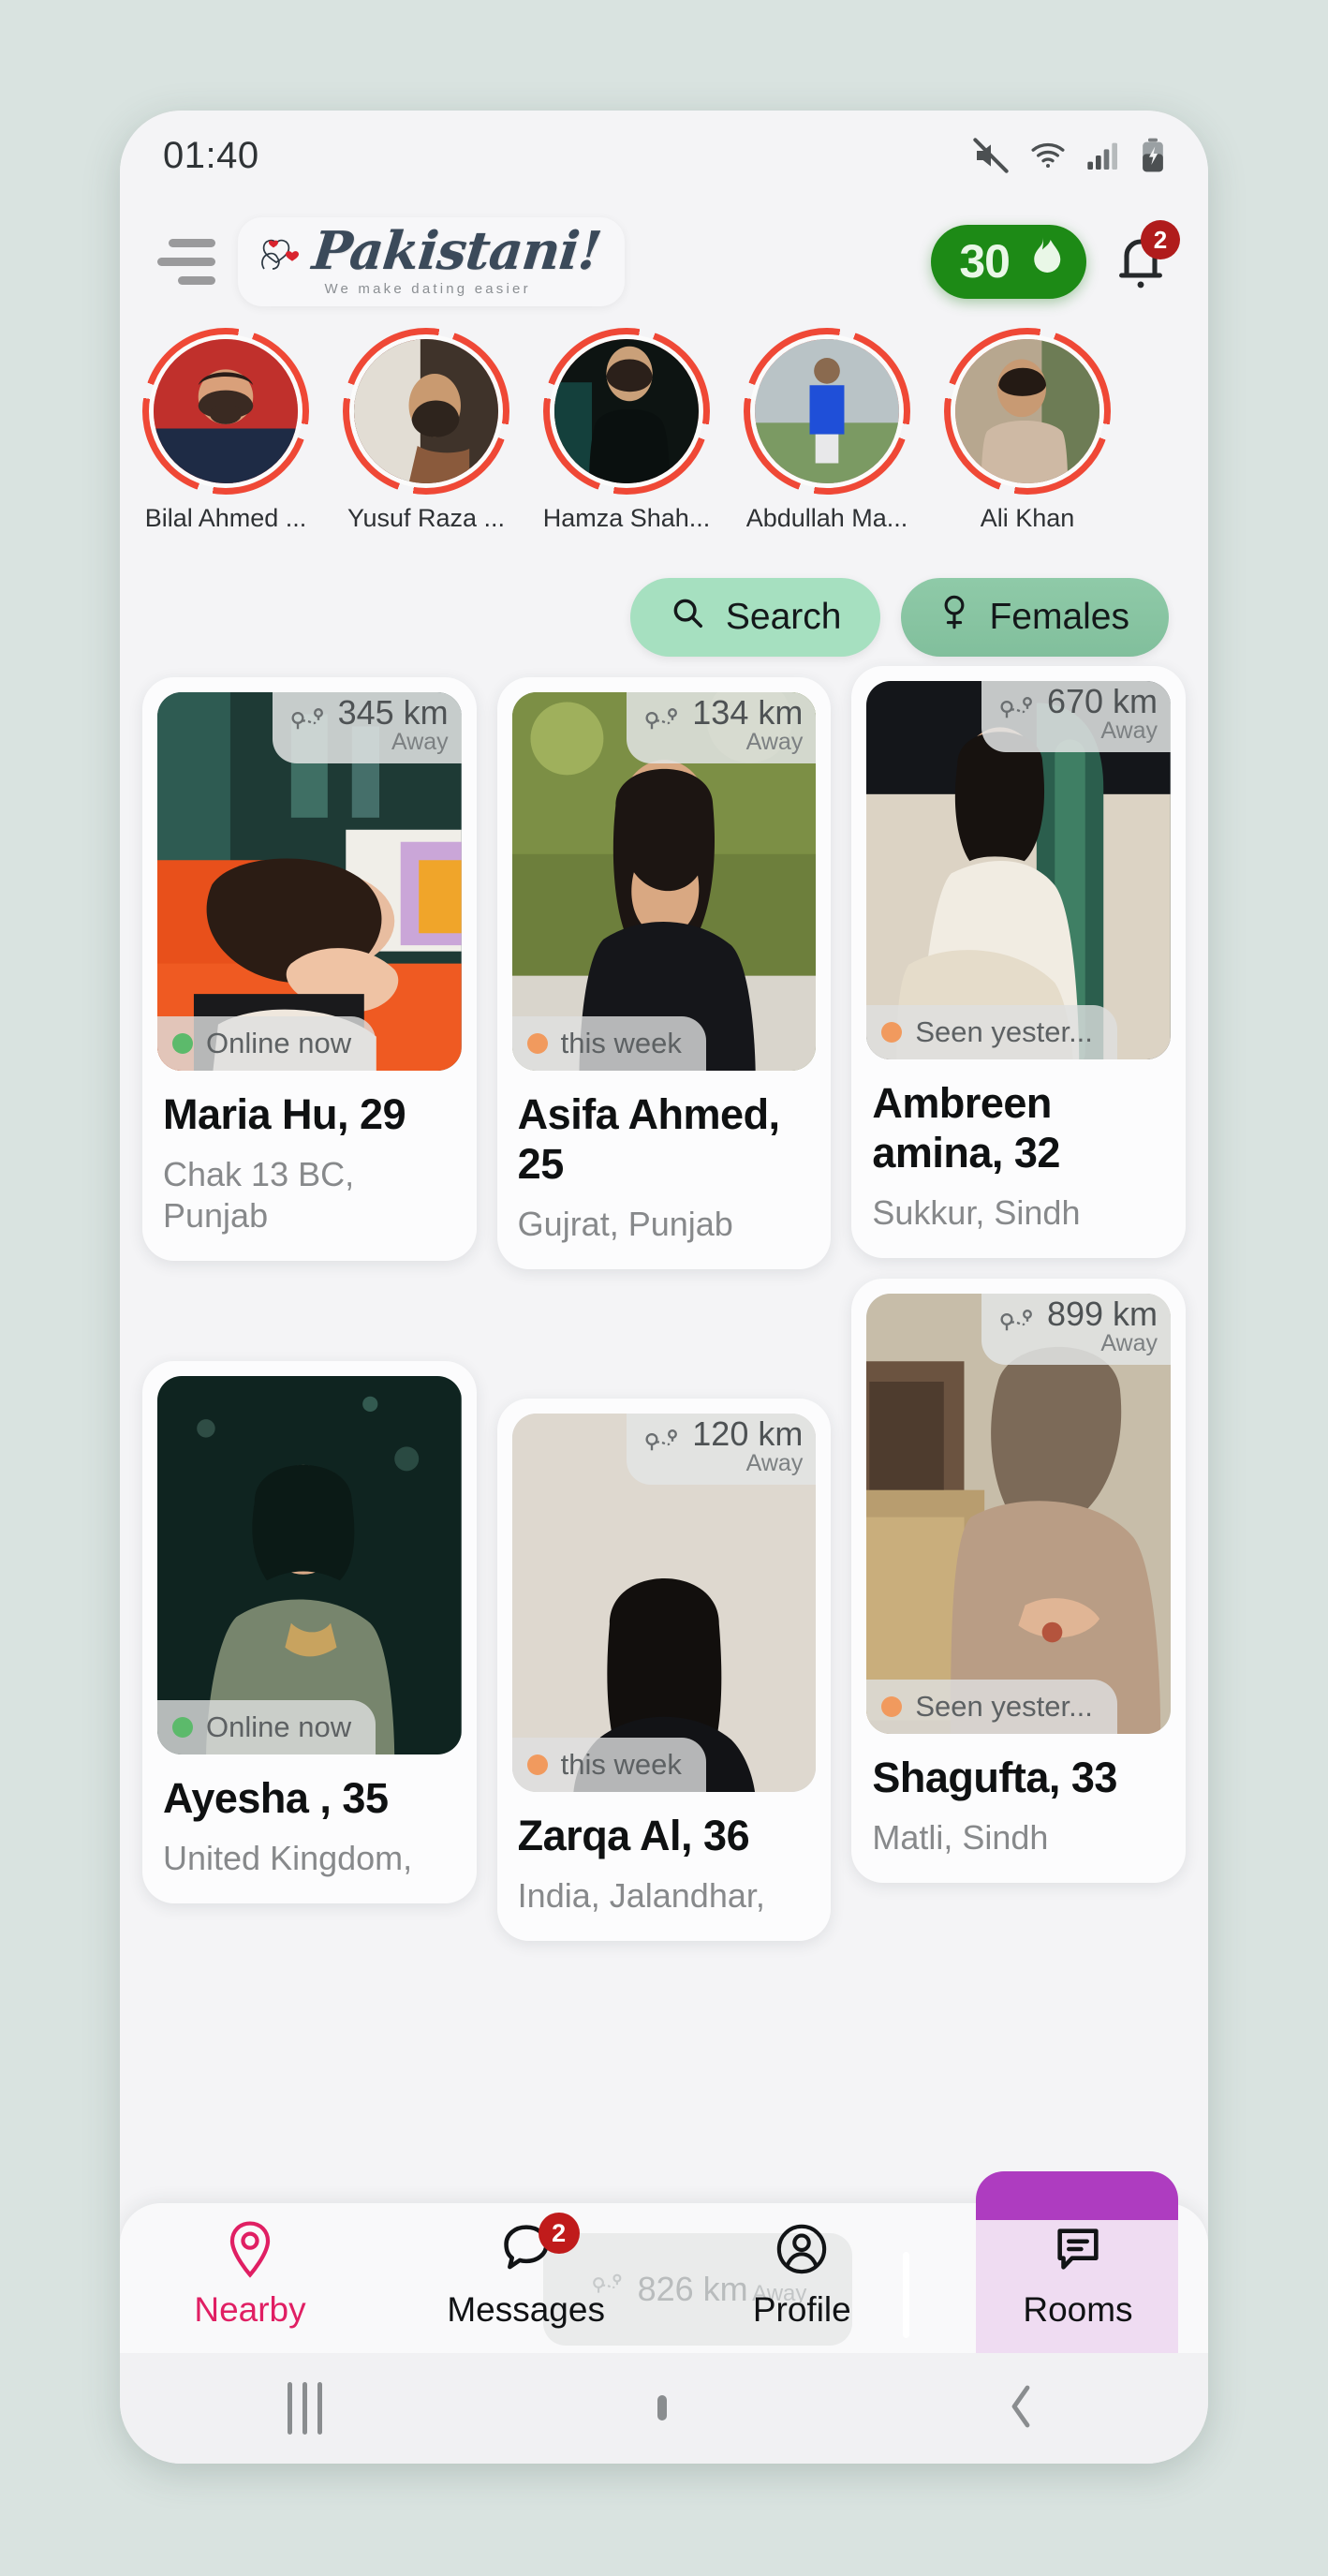 This screenshot has width=1328, height=2576. Describe the element at coordinates (1160, 239) in the screenshot. I see `notifications-badge: 2` at that location.